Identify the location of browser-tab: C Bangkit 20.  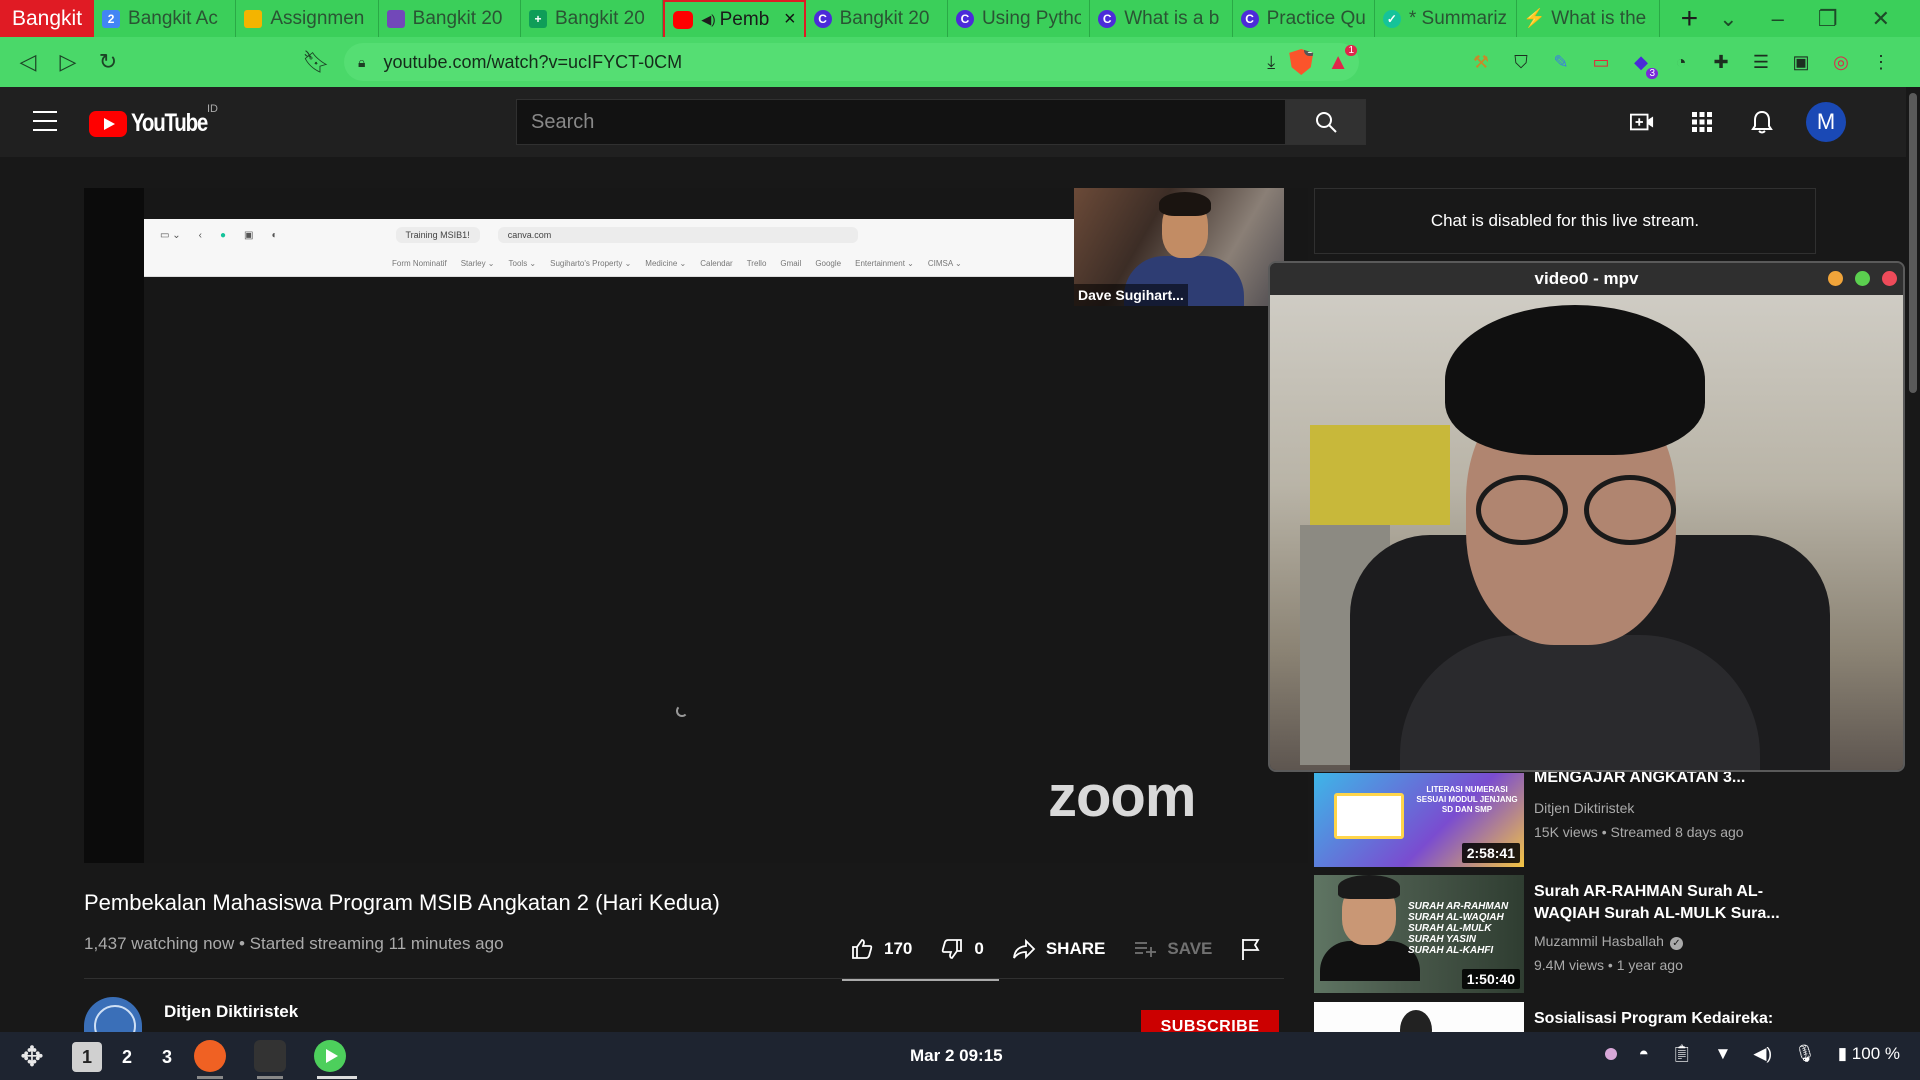
(877, 18).